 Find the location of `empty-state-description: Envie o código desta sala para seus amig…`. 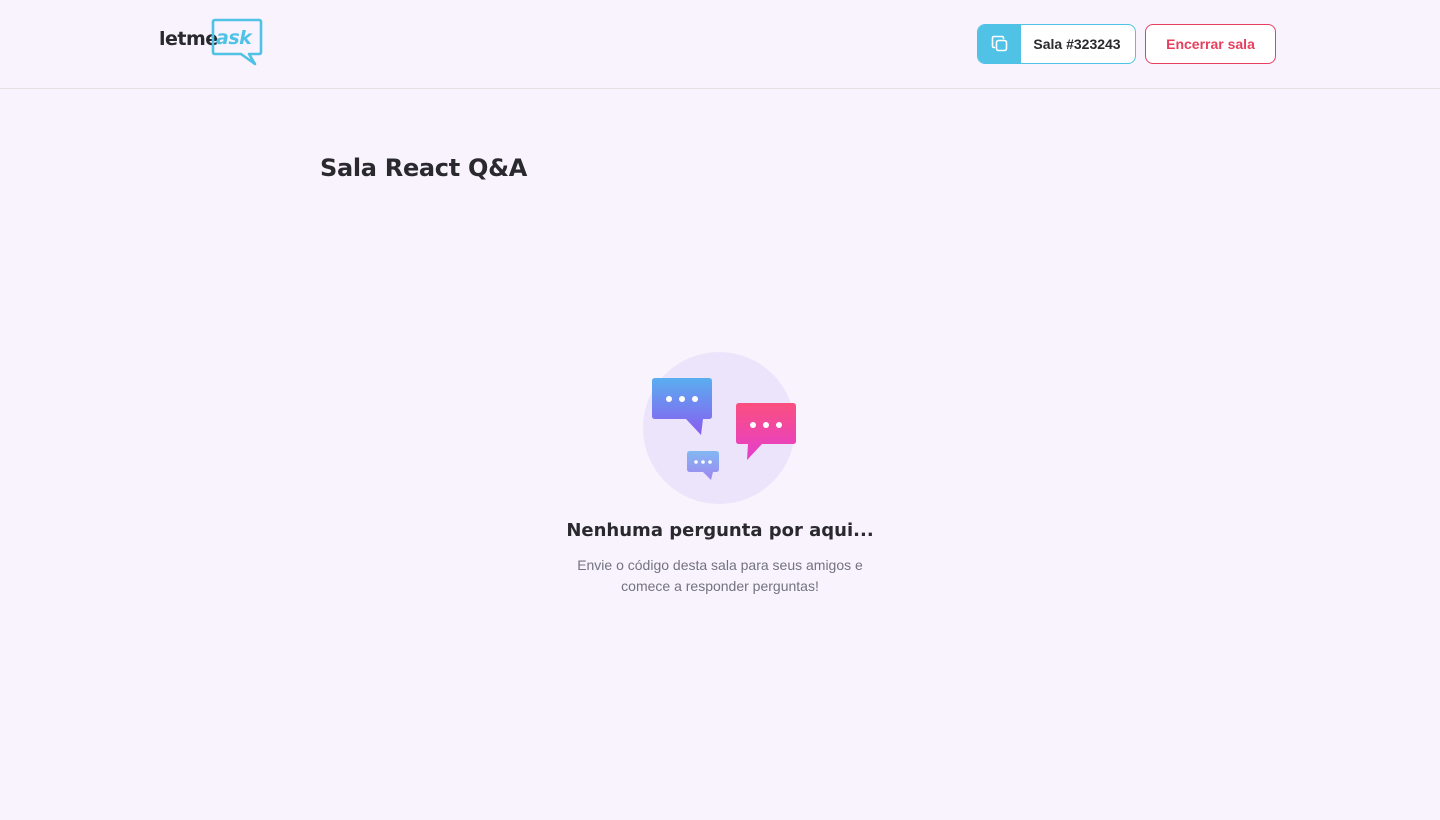

empty-state-description: Envie o código desta sala para seus amig… is located at coordinates (720, 576).